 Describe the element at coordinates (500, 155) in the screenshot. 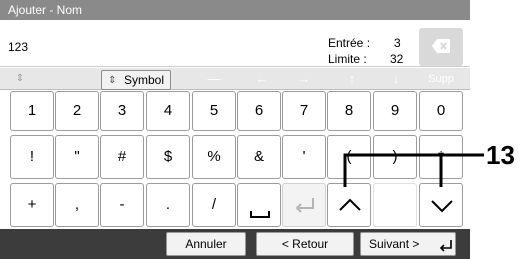

I see `callout-number: 13` at that location.